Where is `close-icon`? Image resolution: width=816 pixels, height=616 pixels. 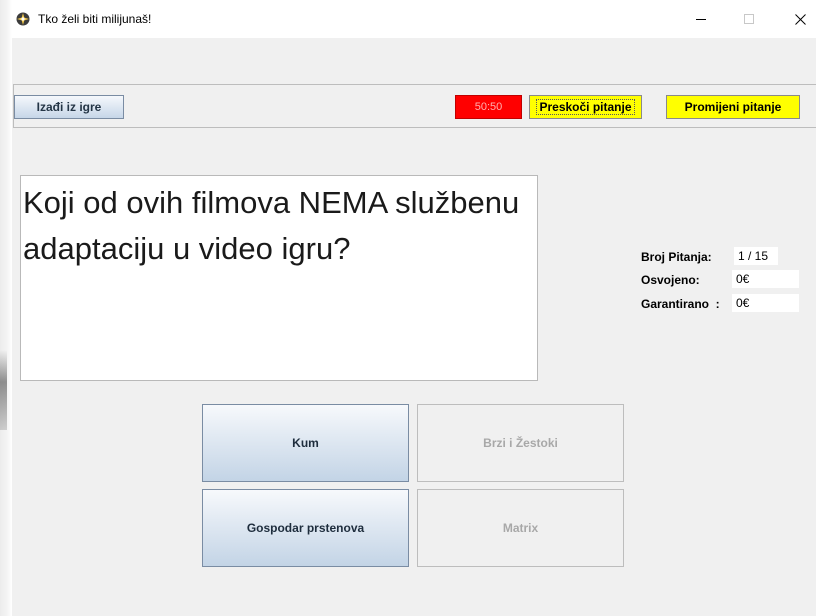
close-icon is located at coordinates (800, 19).